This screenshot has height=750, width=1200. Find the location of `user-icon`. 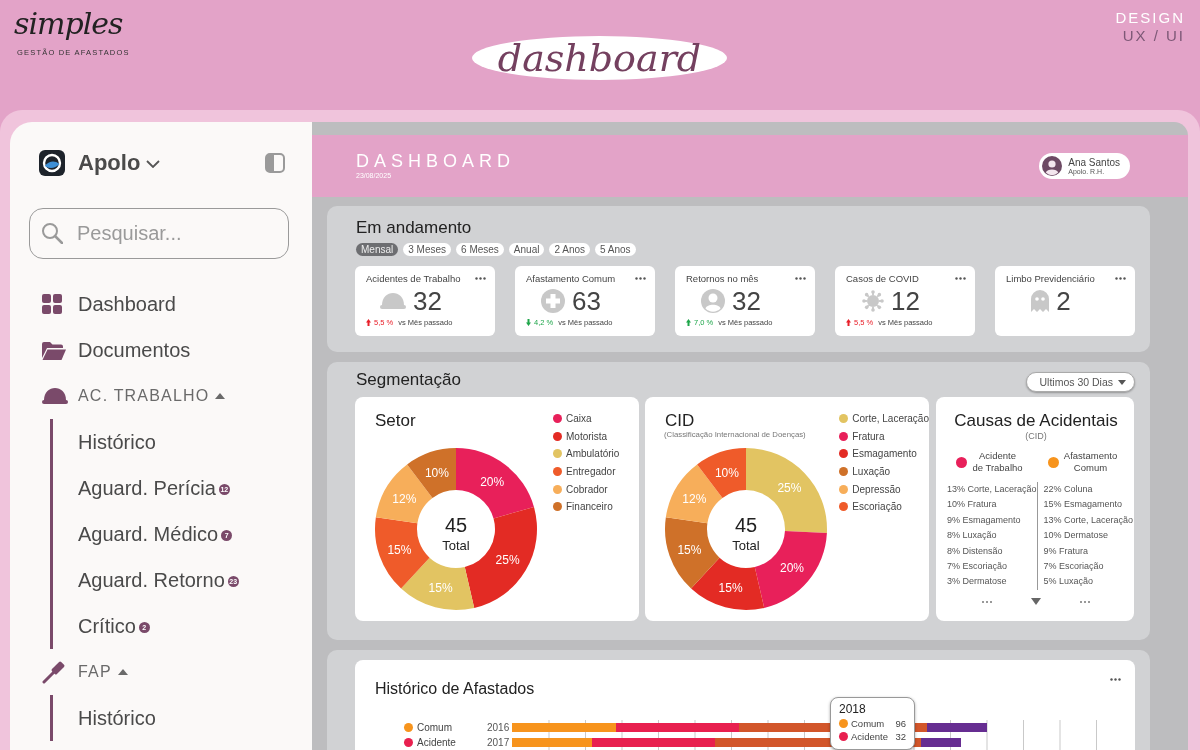

user-icon is located at coordinates (713, 301).